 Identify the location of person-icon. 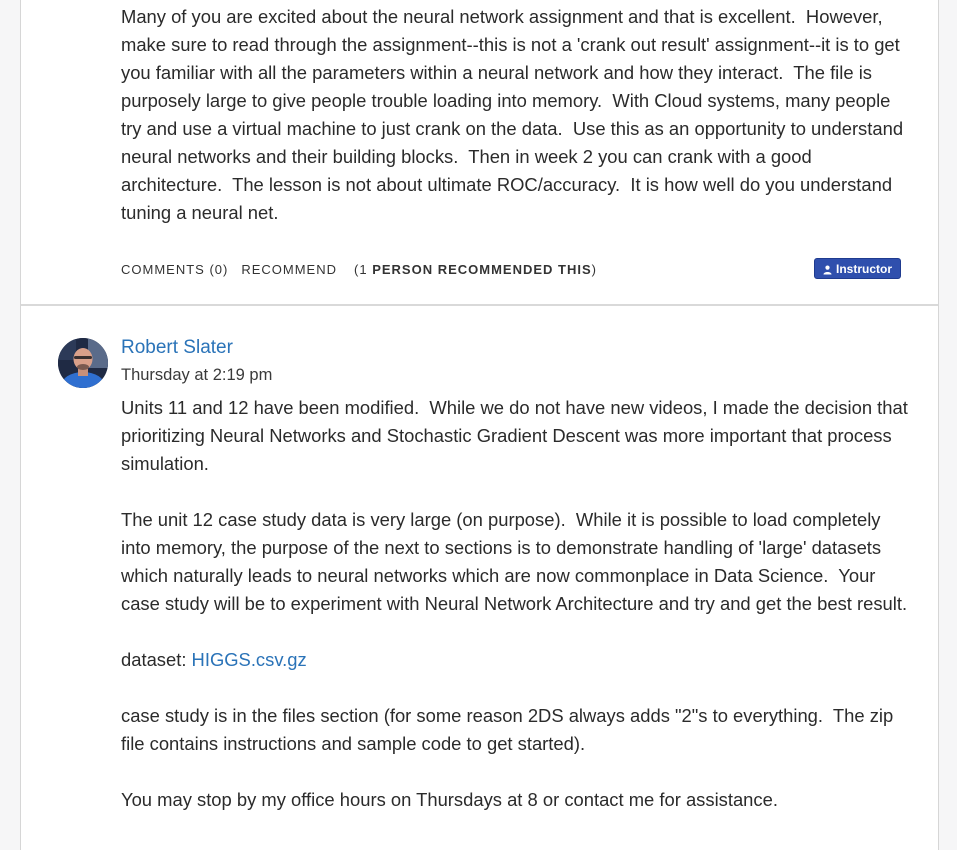
(827, 269).